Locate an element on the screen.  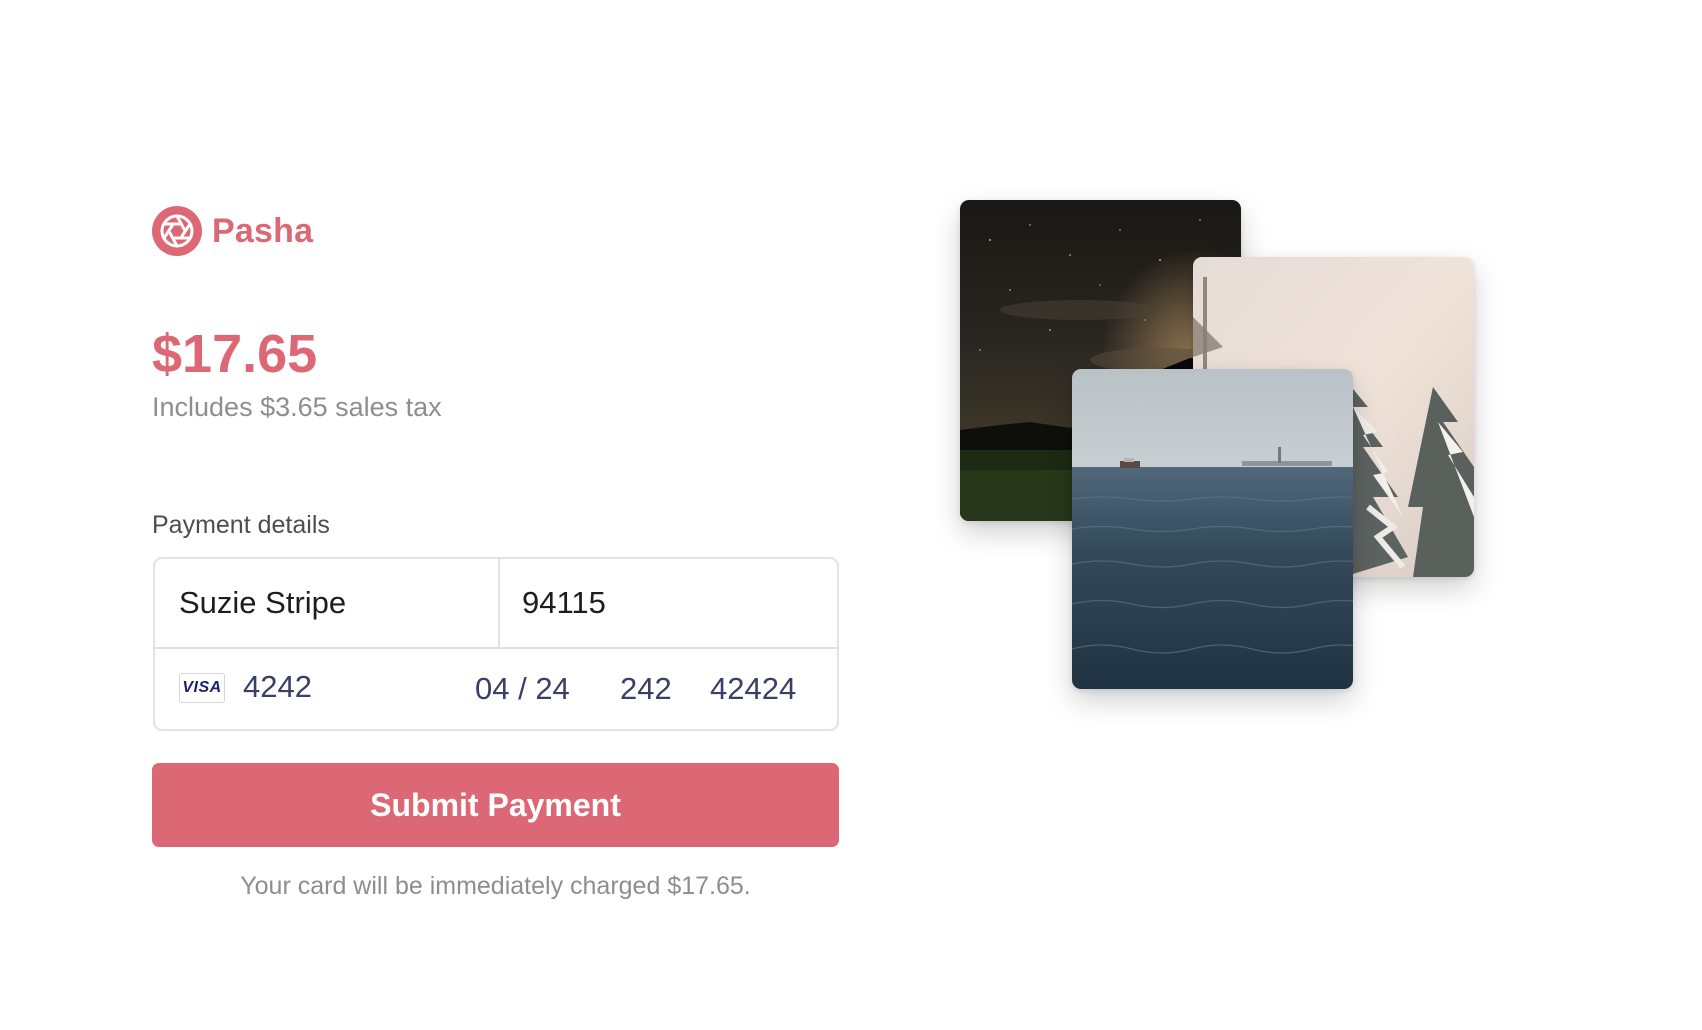
payment-details-label: Payment details is located at coordinates (241, 525).